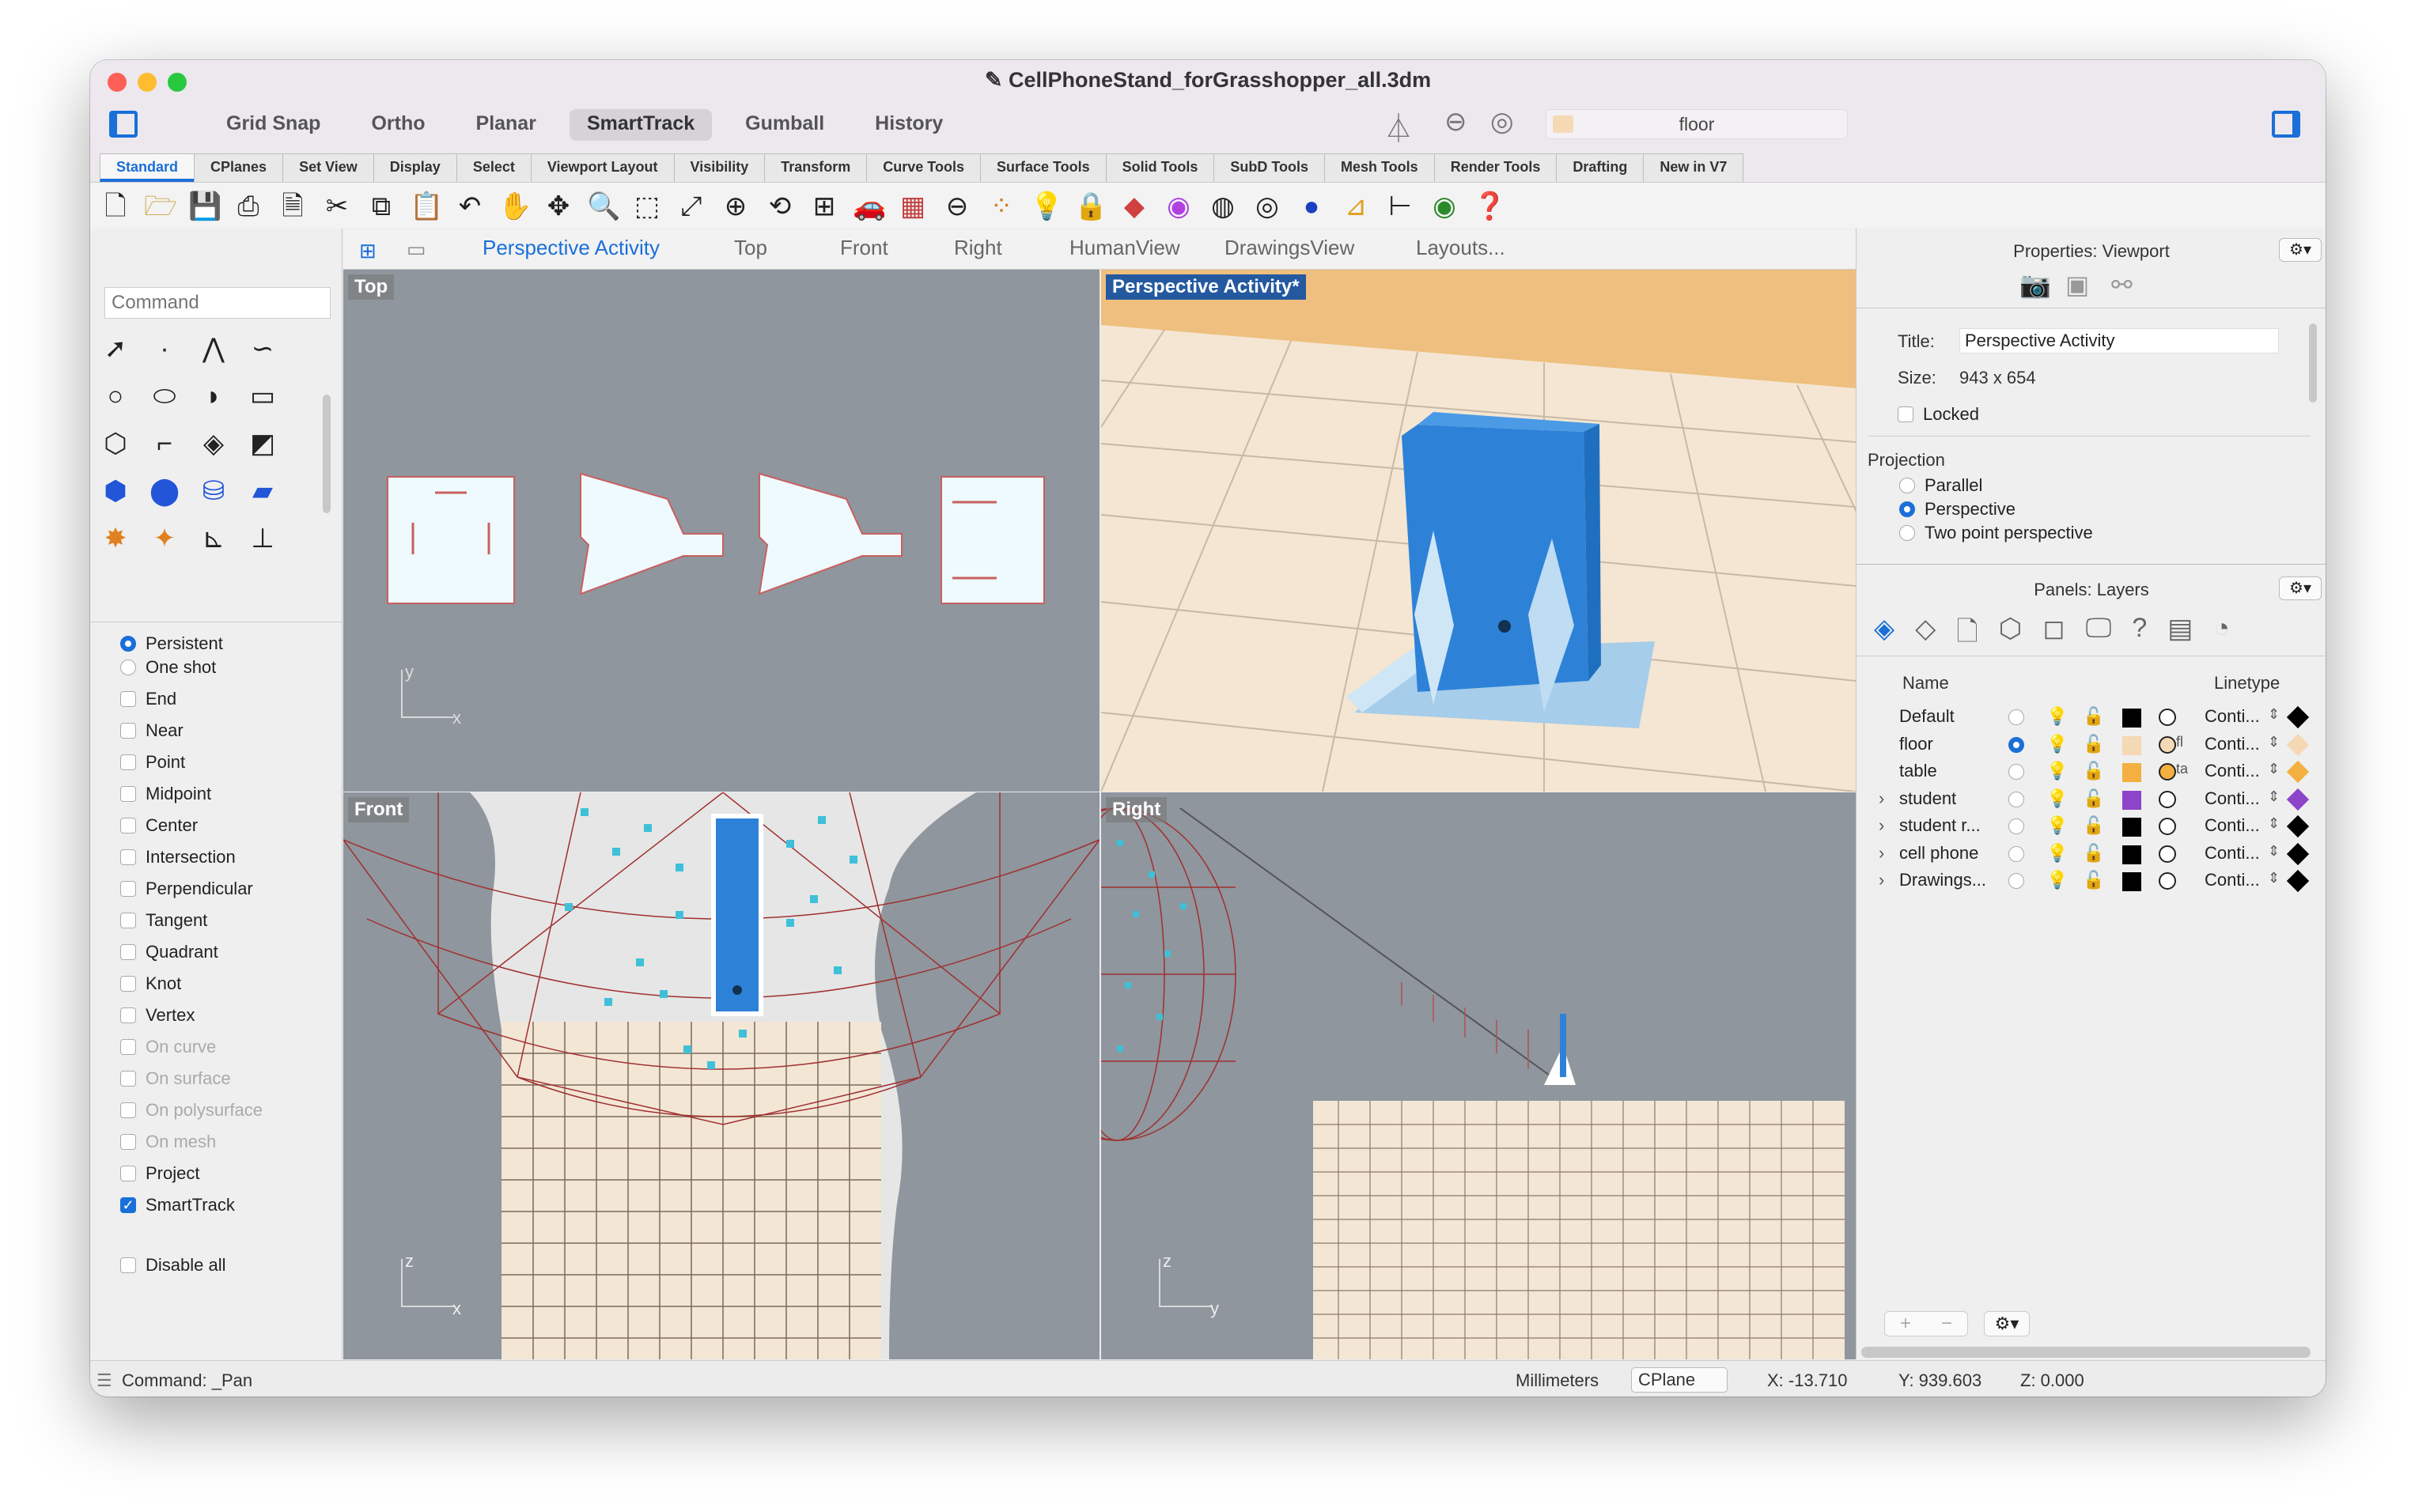  I want to click on top-viewport: y x Top, so click(721, 531).